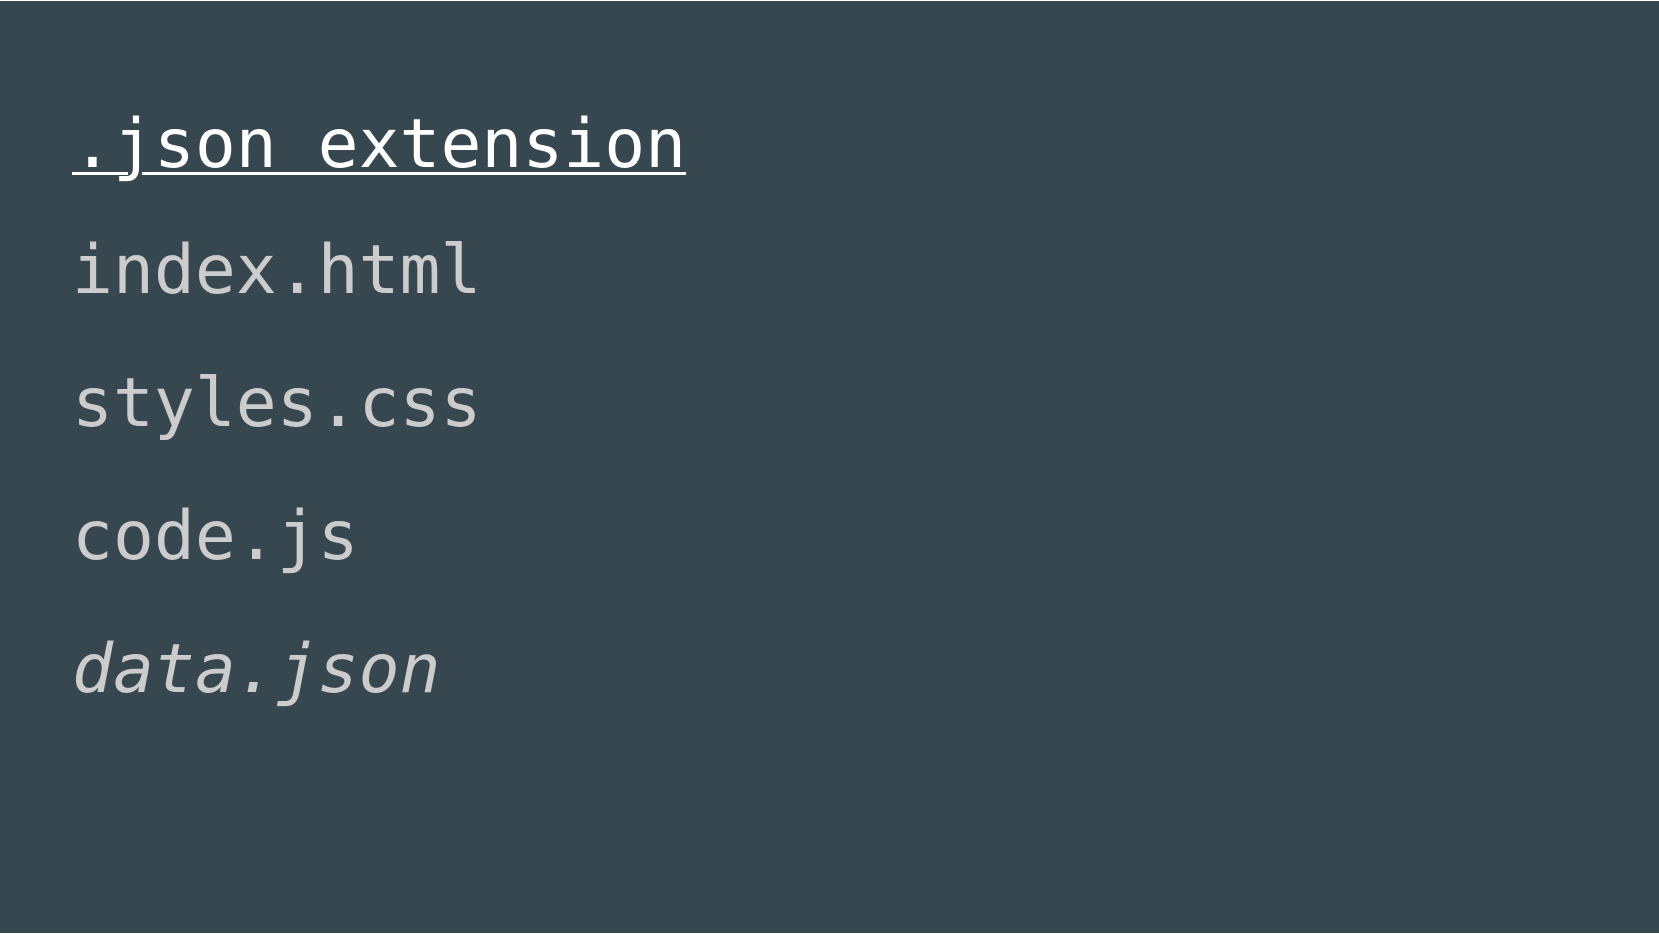  I want to click on file-item-data-json: data.json, so click(256, 669).